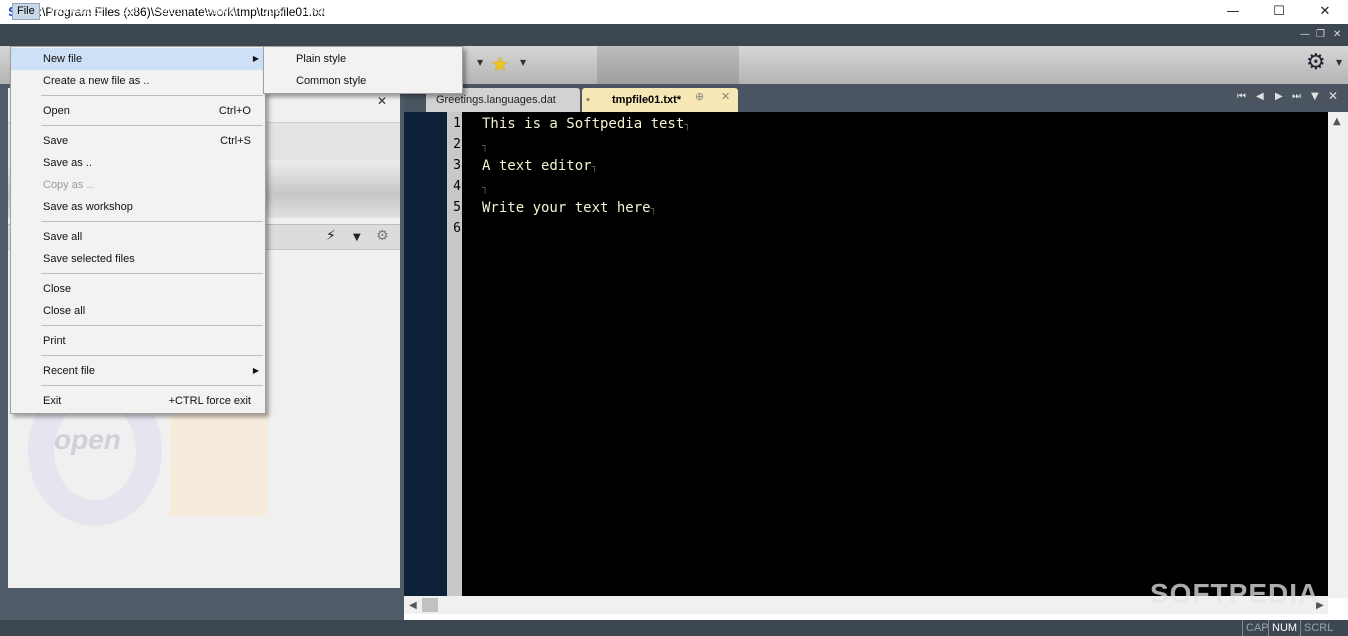  Describe the element at coordinates (138, 259) in the screenshot. I see `menu-save-selected-files: Save selected files` at that location.